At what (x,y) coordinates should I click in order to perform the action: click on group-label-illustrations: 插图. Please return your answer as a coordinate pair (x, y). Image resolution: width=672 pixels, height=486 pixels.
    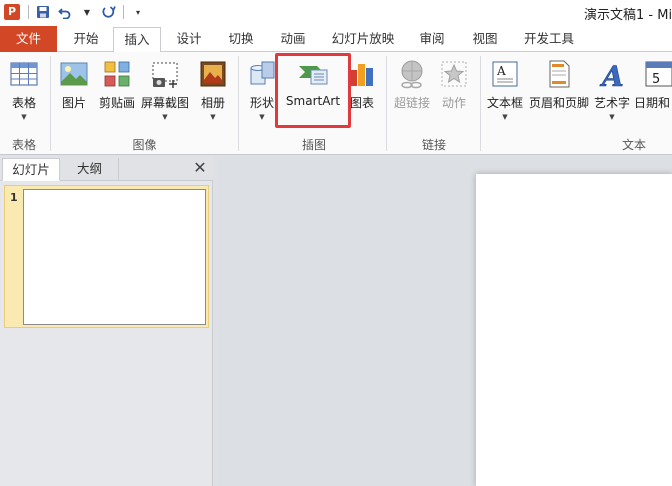
    Looking at the image, I should click on (313, 145).